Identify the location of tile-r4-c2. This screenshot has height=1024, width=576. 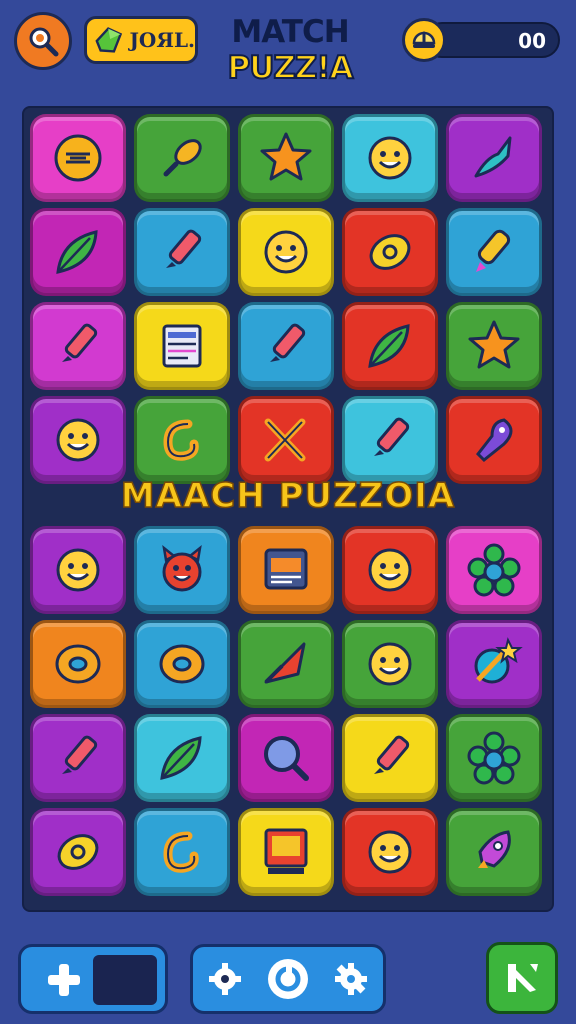
(182, 440).